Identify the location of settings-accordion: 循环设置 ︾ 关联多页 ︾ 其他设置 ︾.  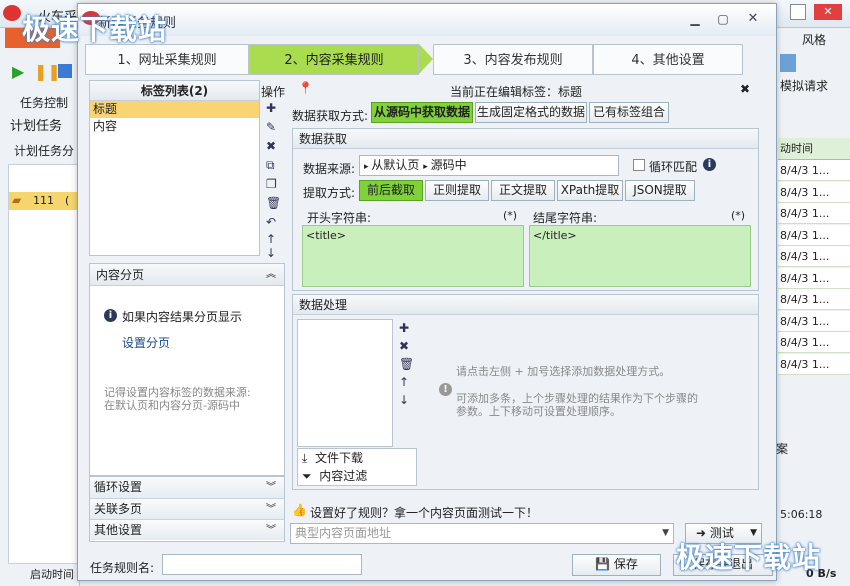
(187, 509).